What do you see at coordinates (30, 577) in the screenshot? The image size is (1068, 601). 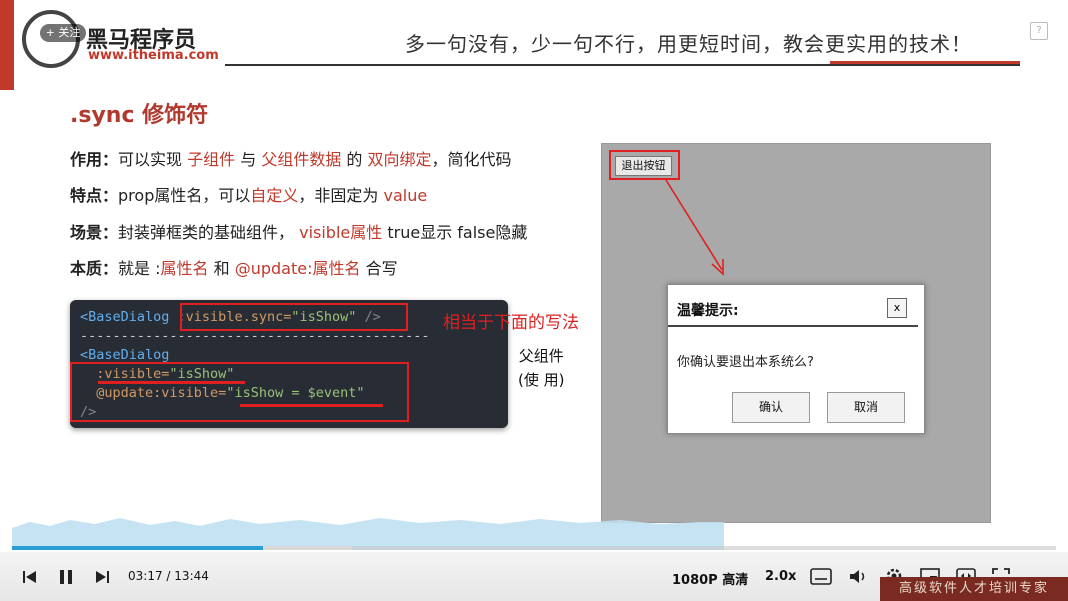 I see `previous-icon` at bounding box center [30, 577].